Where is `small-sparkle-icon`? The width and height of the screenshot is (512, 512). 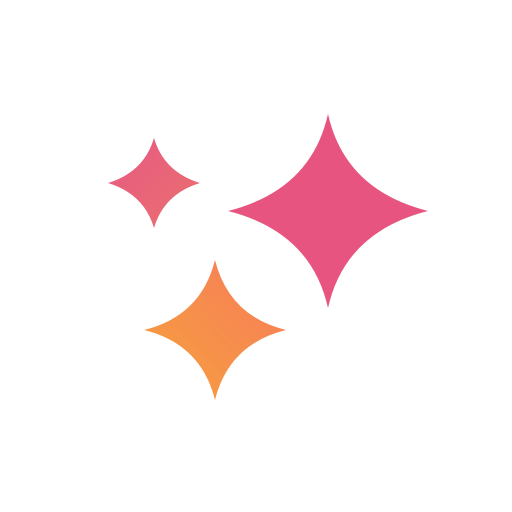 small-sparkle-icon is located at coordinates (154, 183).